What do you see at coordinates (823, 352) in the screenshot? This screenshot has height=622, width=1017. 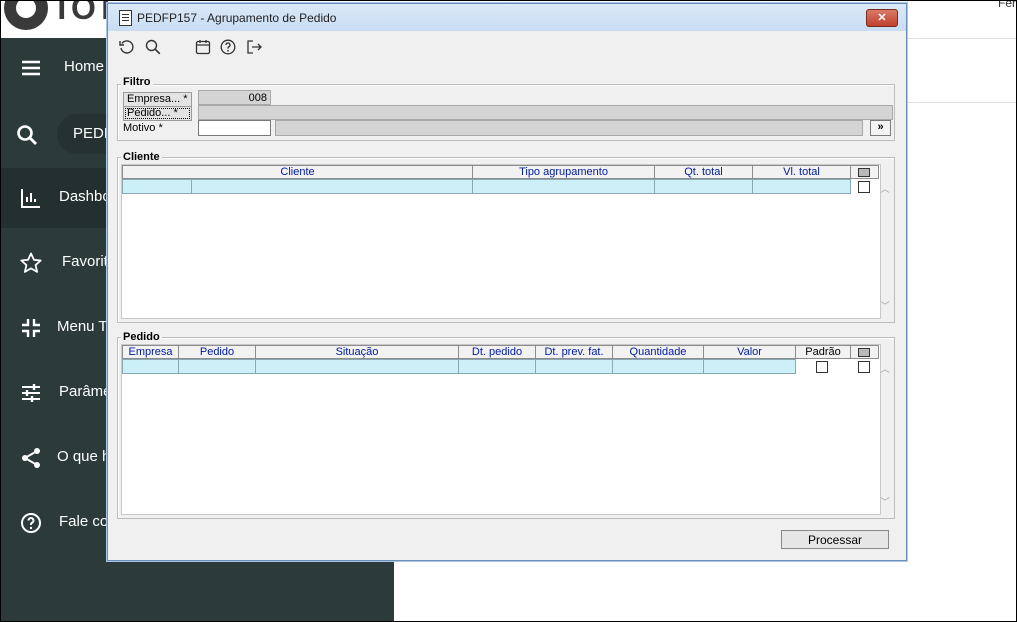 I see `padrao-column-header: Padrão` at bounding box center [823, 352].